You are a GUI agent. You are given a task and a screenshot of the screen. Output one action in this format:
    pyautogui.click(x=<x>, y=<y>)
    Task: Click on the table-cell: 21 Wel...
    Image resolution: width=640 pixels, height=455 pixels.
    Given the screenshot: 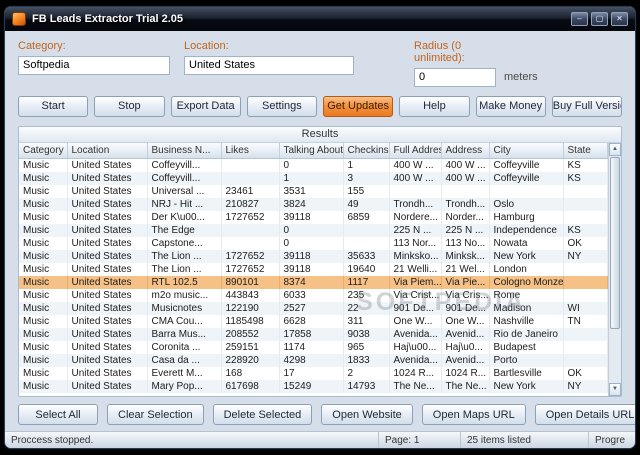 What is the action you would take?
    pyautogui.click(x=465, y=269)
    